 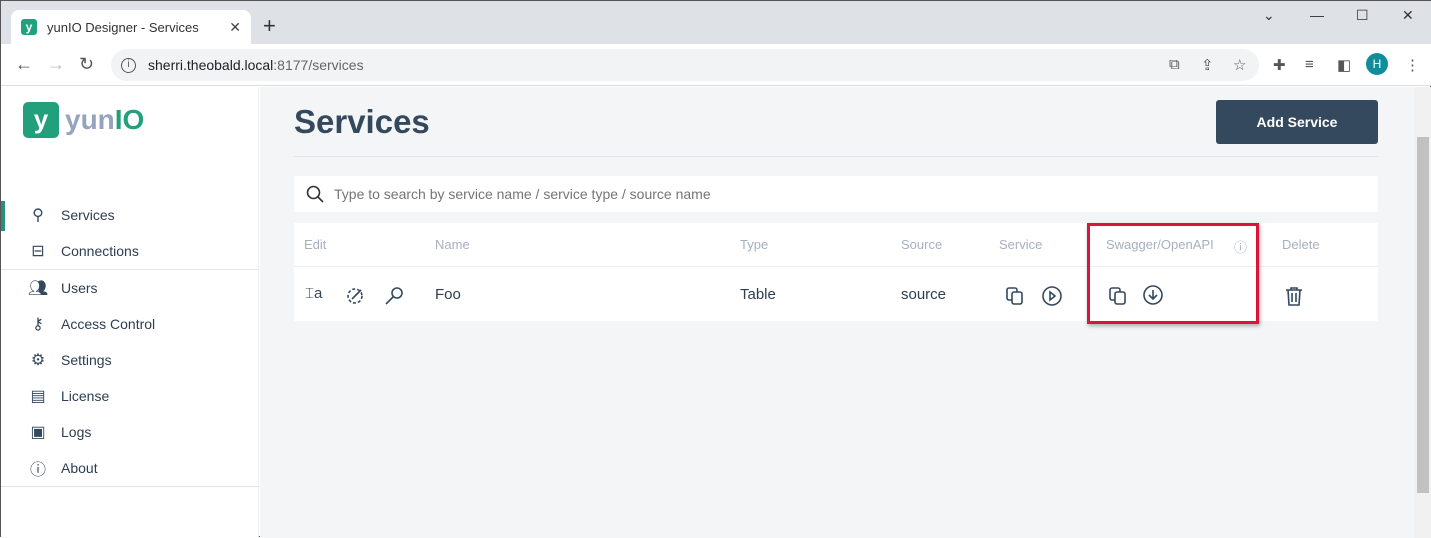 I want to click on logo: y yunIO, so click(x=83, y=120).